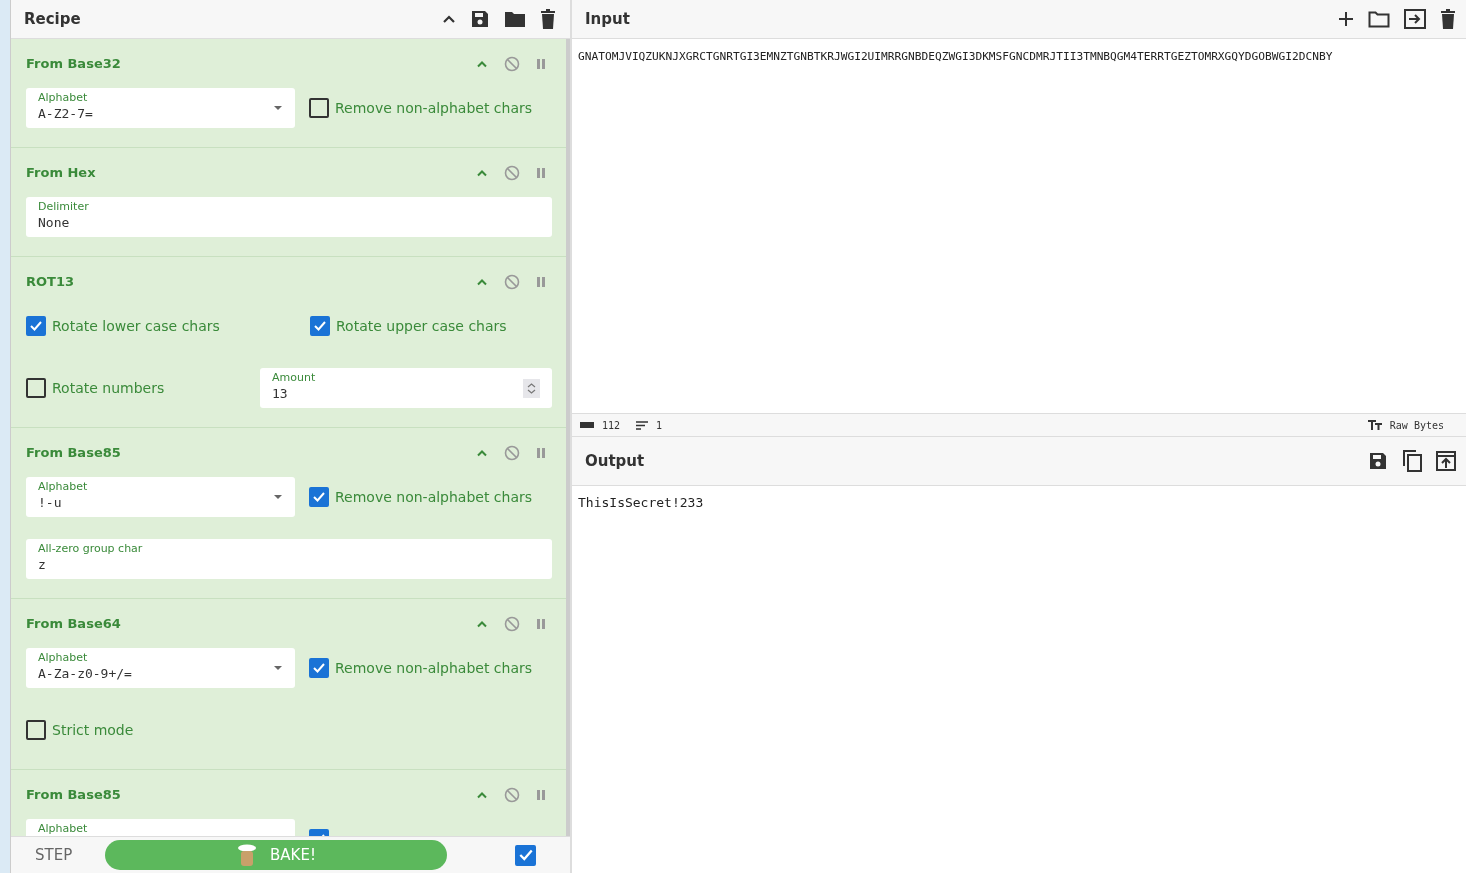 The width and height of the screenshot is (1466, 873). I want to click on operation-title: From Hex, so click(61, 172).